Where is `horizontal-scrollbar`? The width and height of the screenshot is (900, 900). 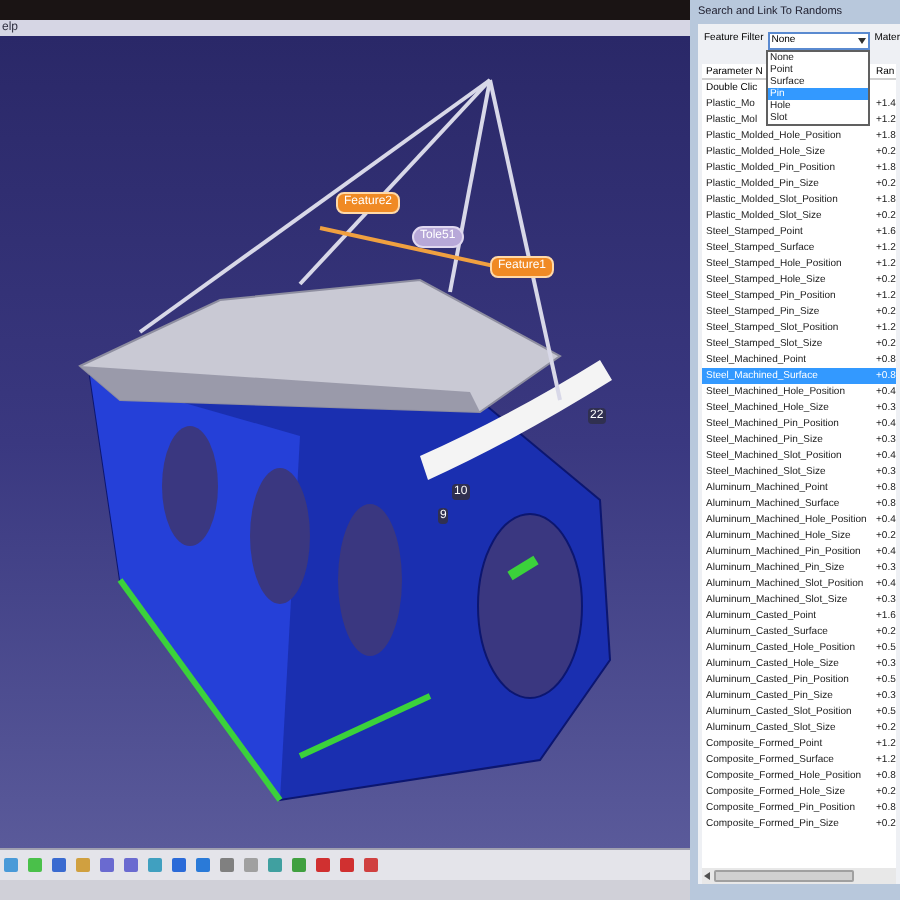 horizontal-scrollbar is located at coordinates (799, 876).